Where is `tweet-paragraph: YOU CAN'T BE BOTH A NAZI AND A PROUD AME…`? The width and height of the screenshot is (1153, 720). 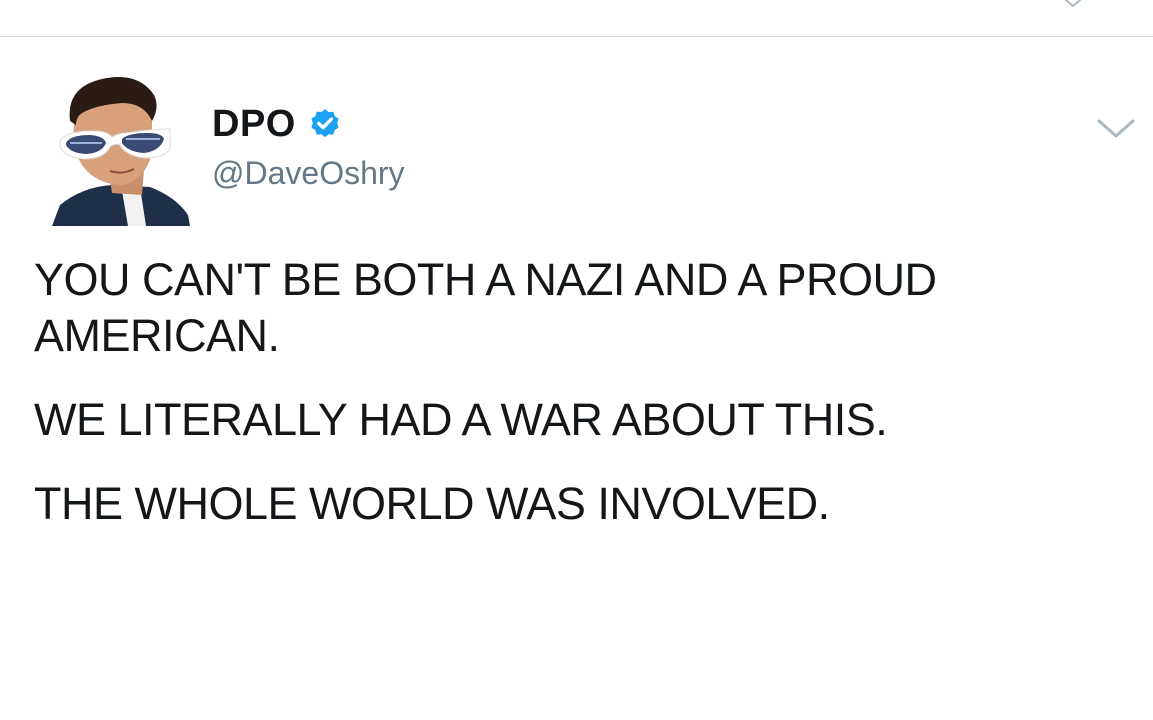
tweet-paragraph: YOU CAN'T BE BOTH A NAZI AND A PROUD AME… is located at coordinates (485, 307).